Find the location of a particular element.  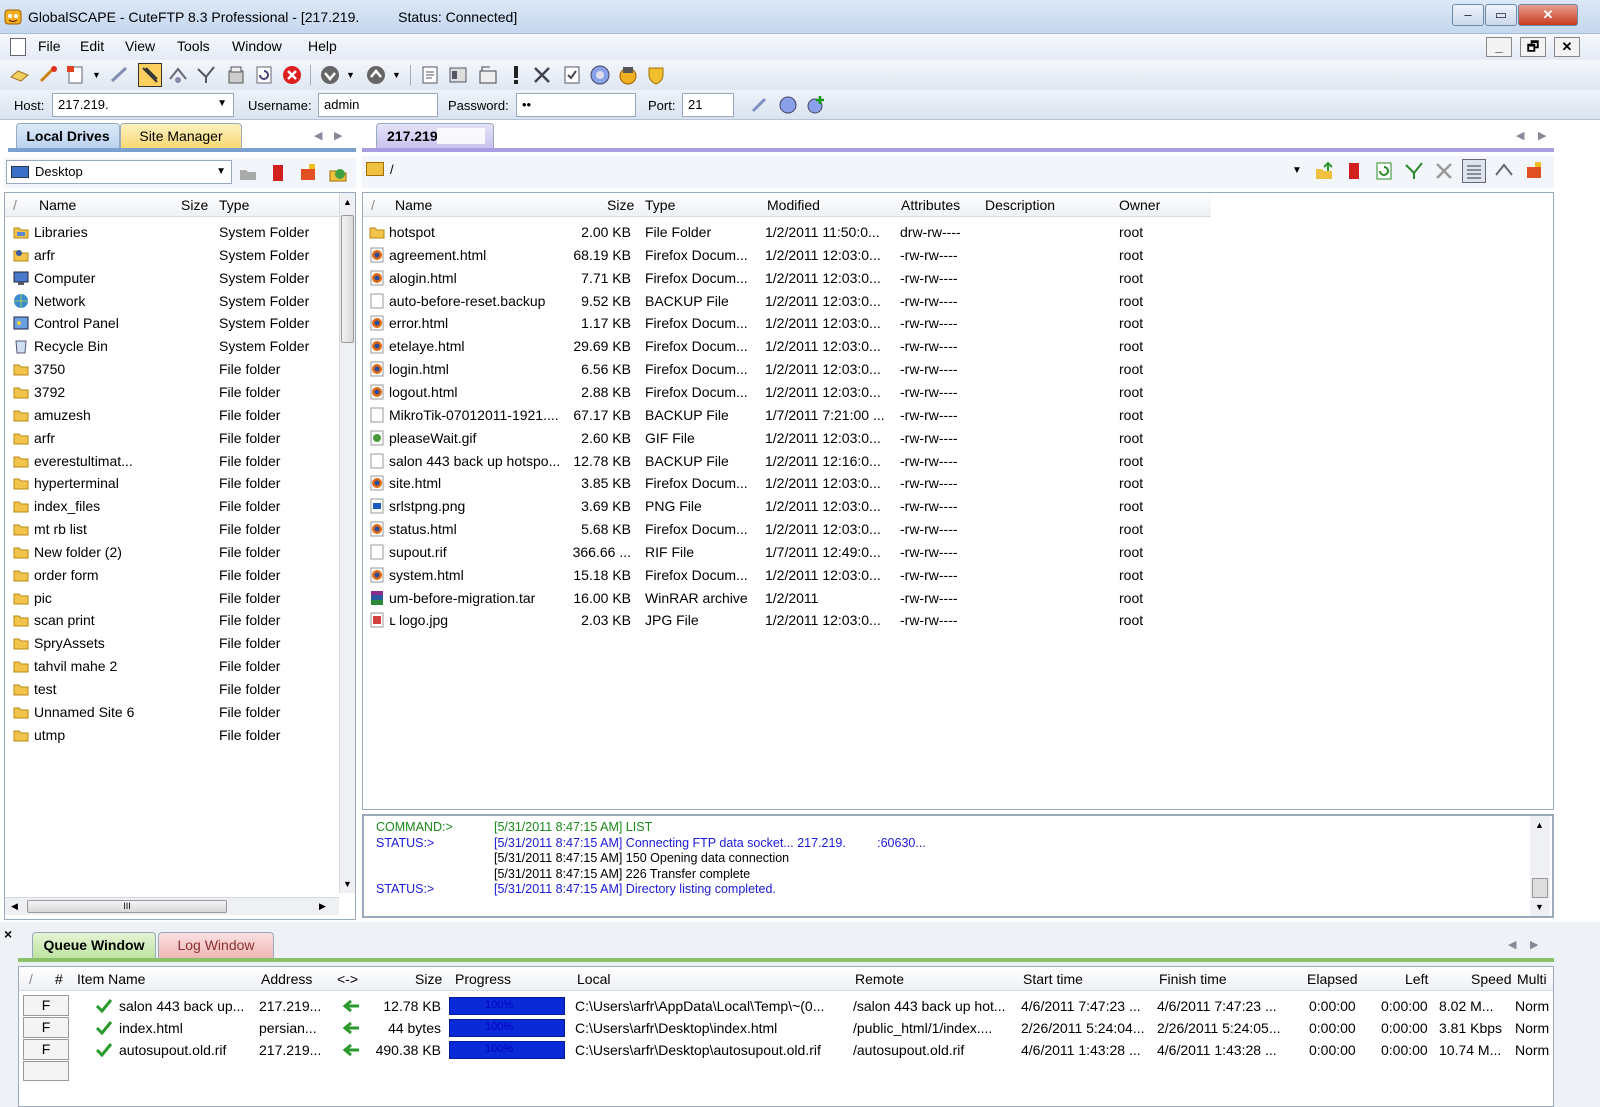

col-owner-header: Owner is located at coordinates (1139, 205).